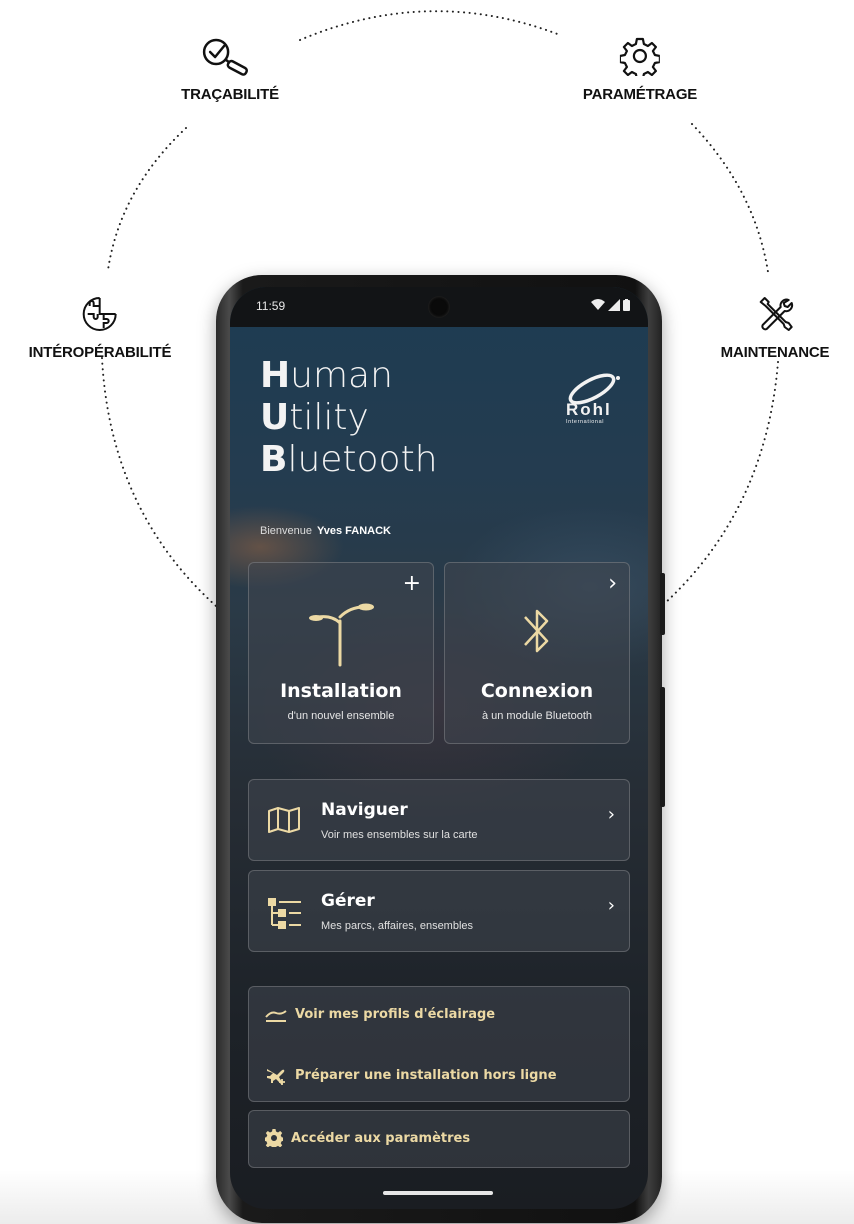  I want to click on status-bar: 11:59, so click(439, 307).